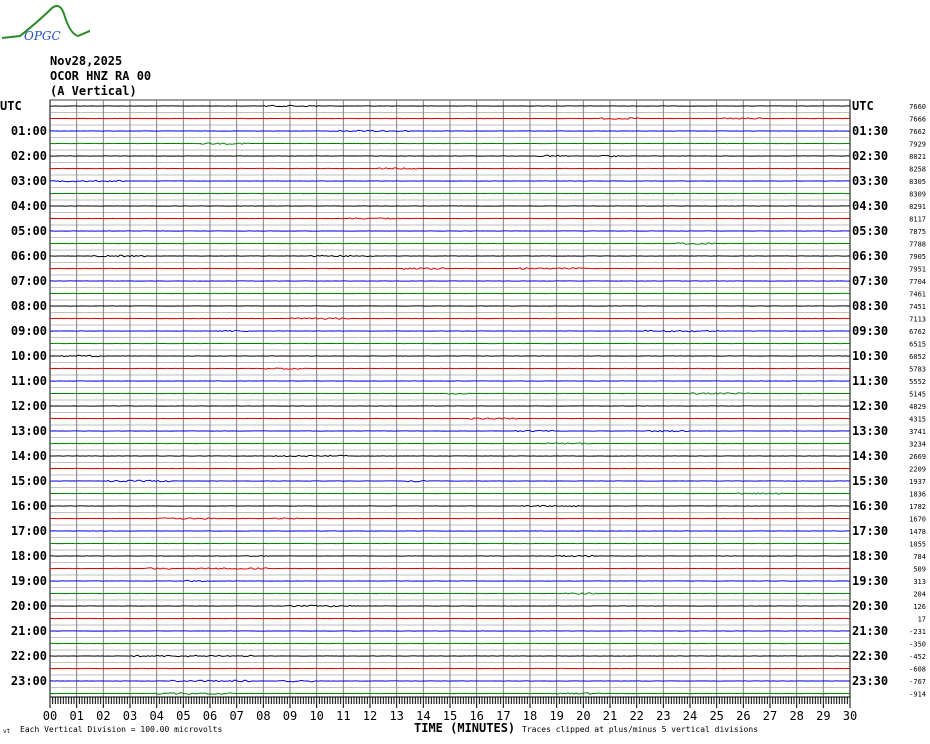 The width and height of the screenshot is (930, 744). Describe the element at coordinates (917, 382) in the screenshot. I see `trace-offset-label: 5552` at that location.